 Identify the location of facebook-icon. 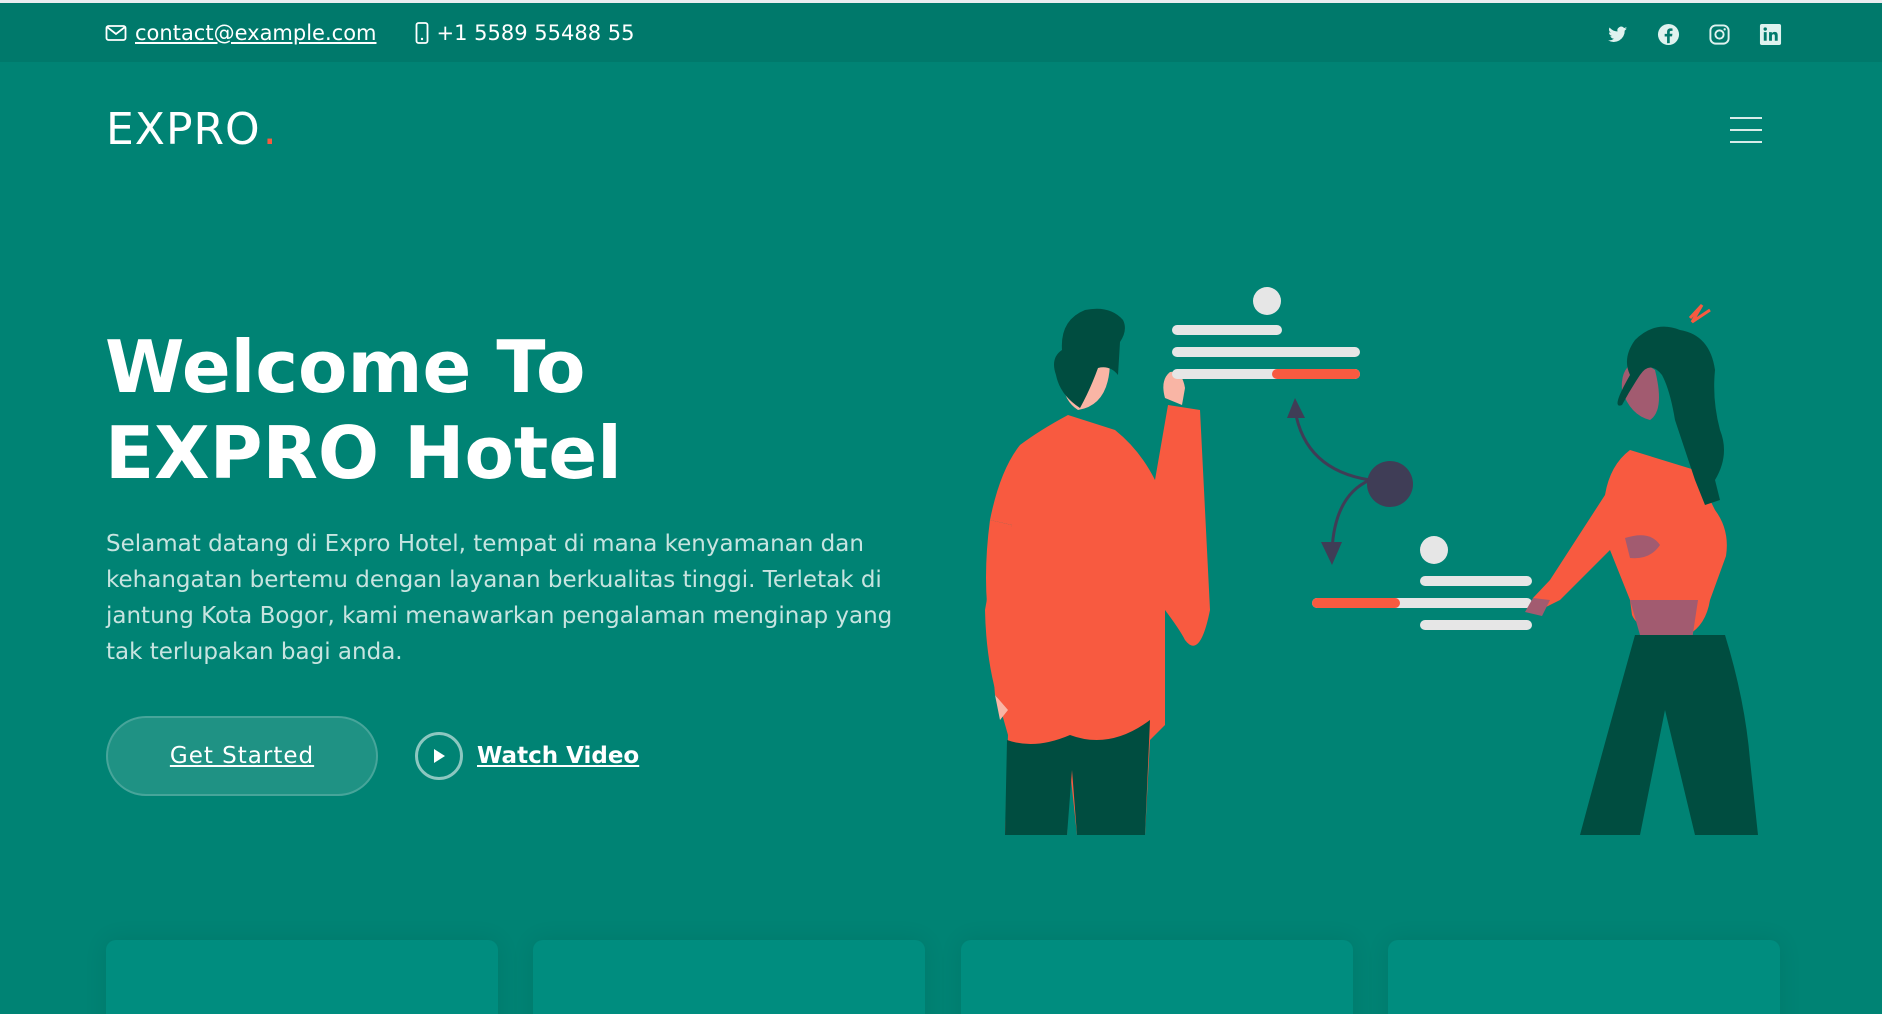
(1668, 34).